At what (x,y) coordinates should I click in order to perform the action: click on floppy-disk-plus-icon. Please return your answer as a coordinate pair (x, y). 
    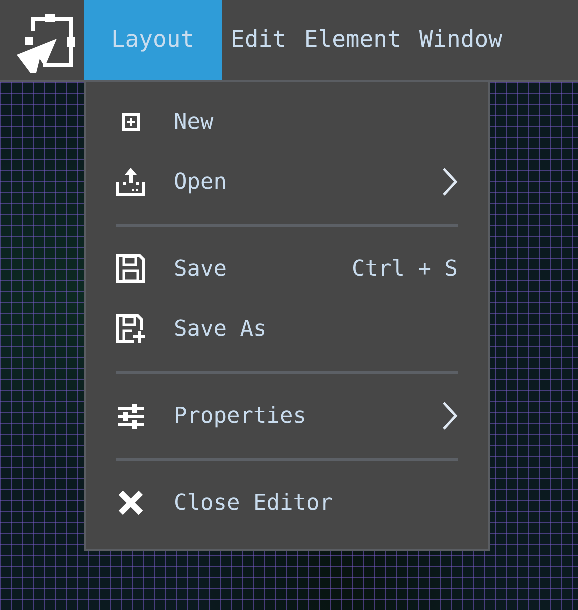
    Looking at the image, I should click on (131, 329).